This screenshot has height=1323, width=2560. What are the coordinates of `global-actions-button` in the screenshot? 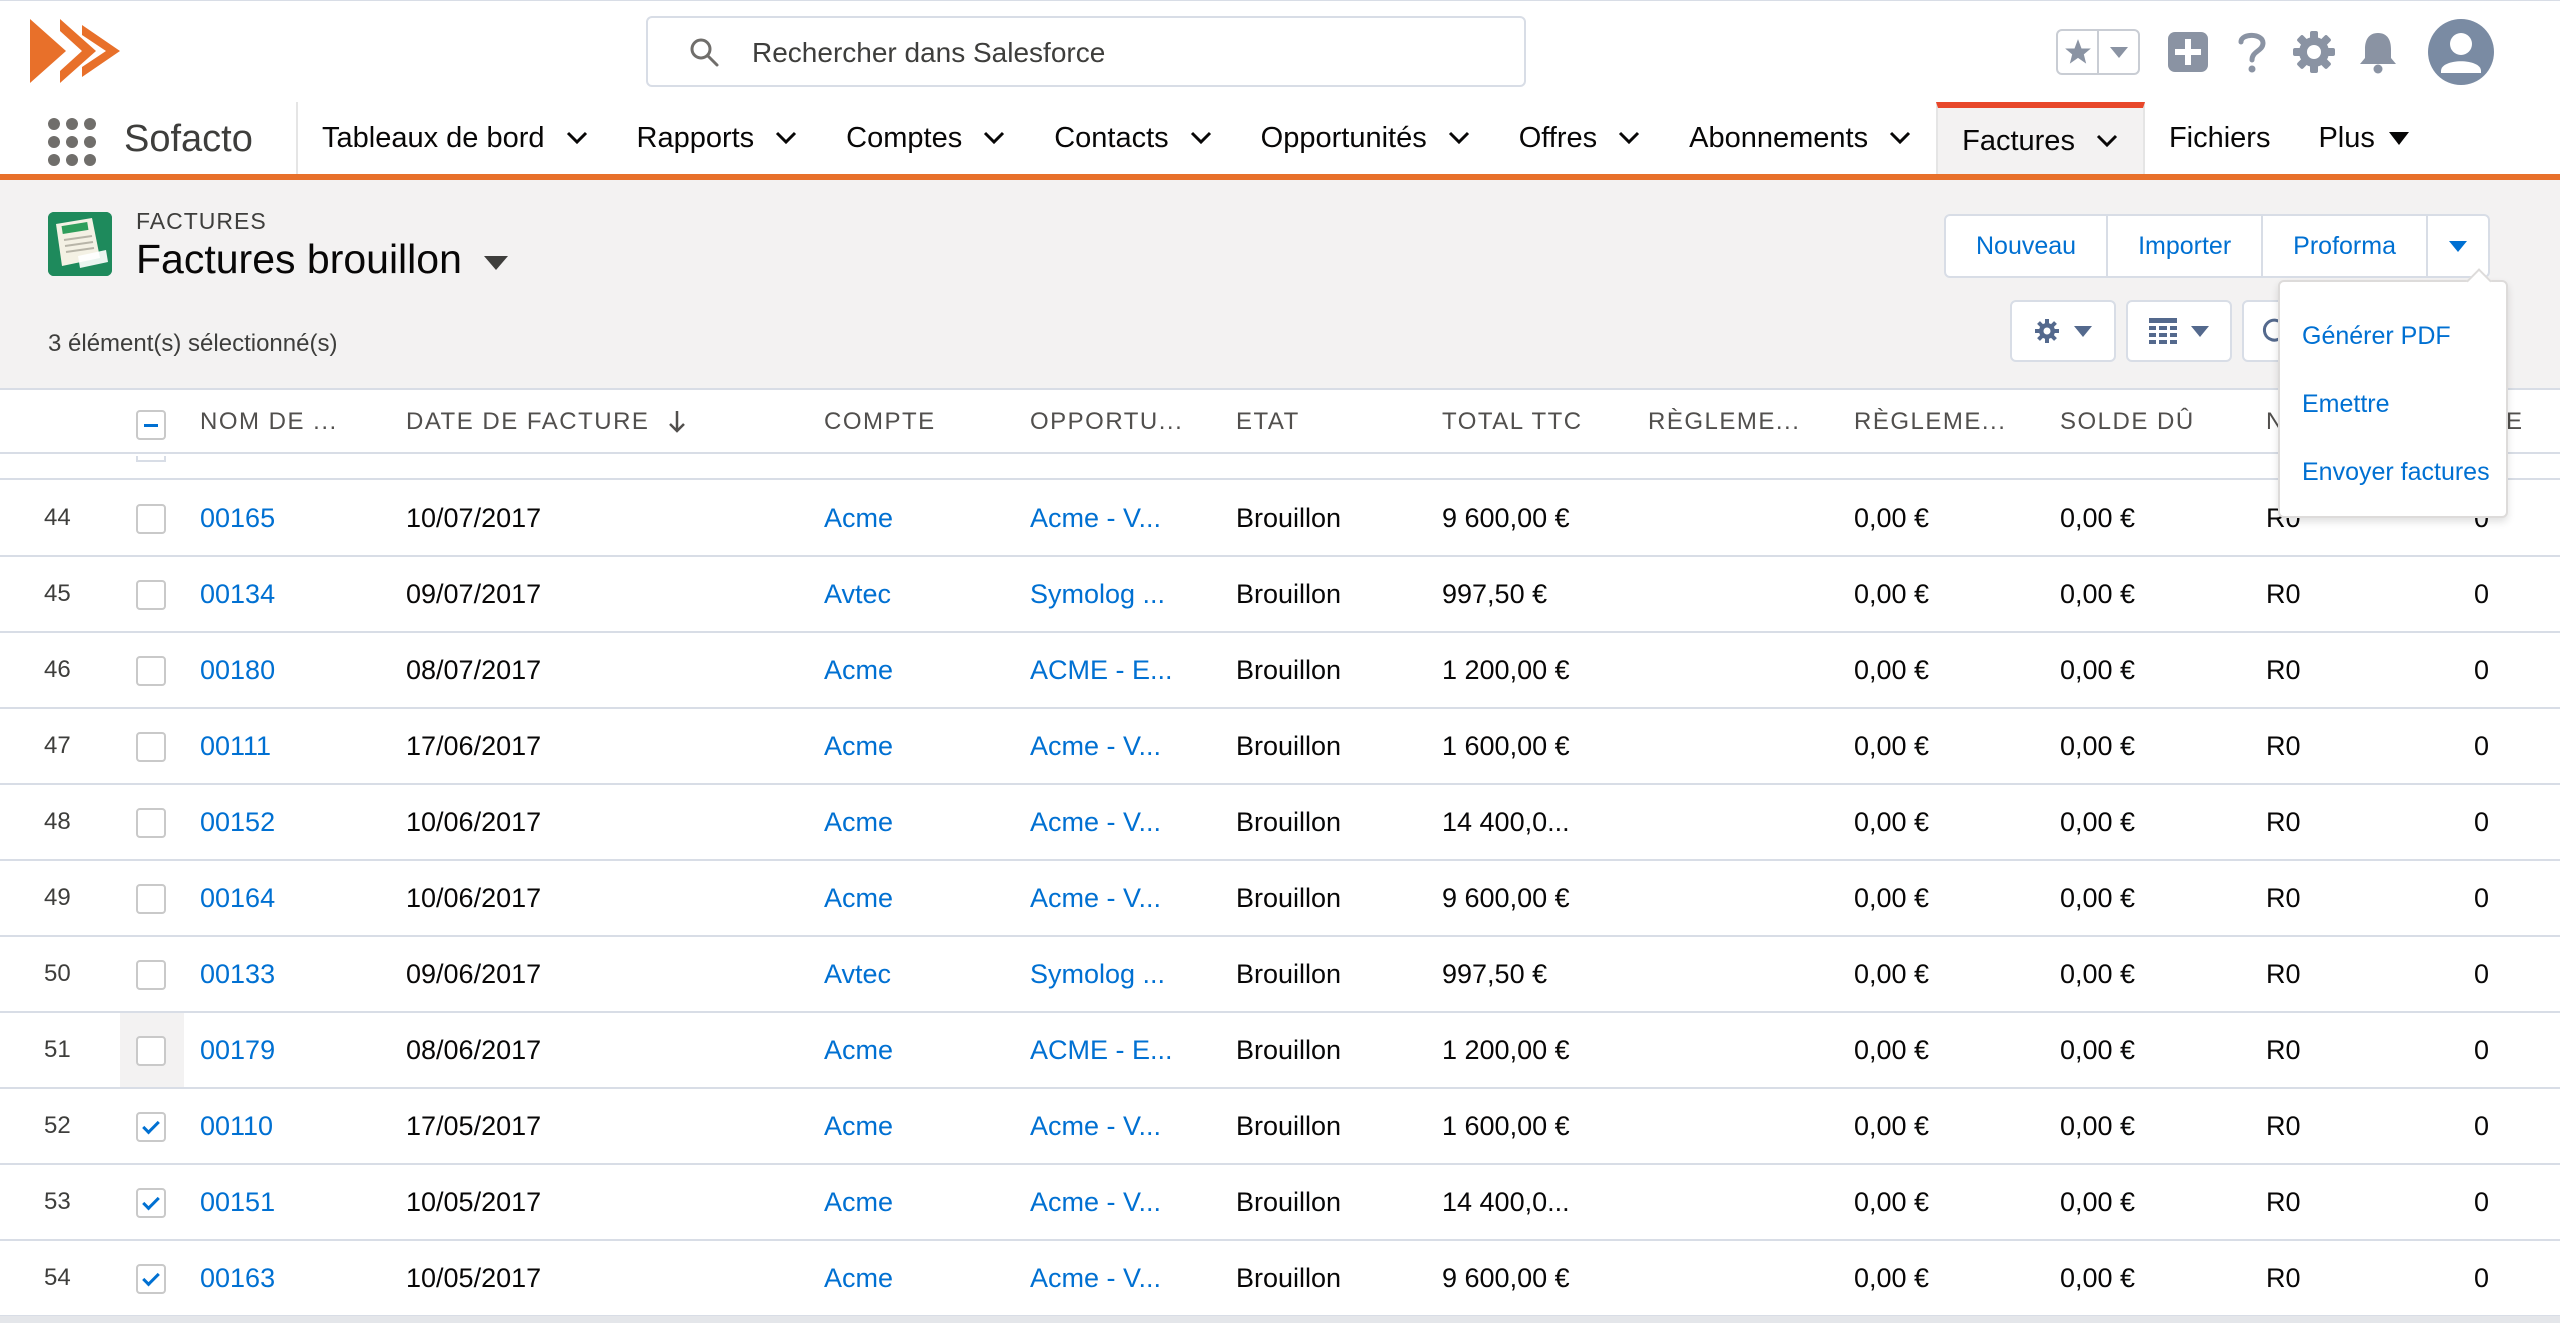 It's located at (2188, 52).